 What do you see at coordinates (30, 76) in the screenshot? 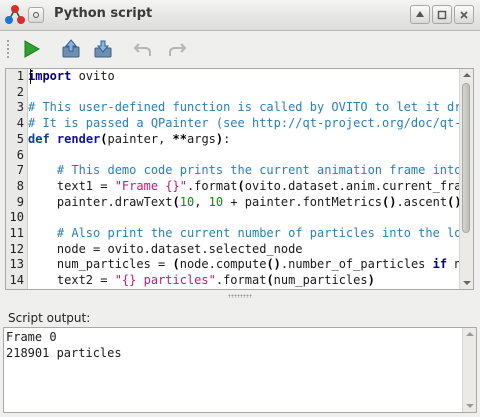
I see `text-cursor` at bounding box center [30, 76].